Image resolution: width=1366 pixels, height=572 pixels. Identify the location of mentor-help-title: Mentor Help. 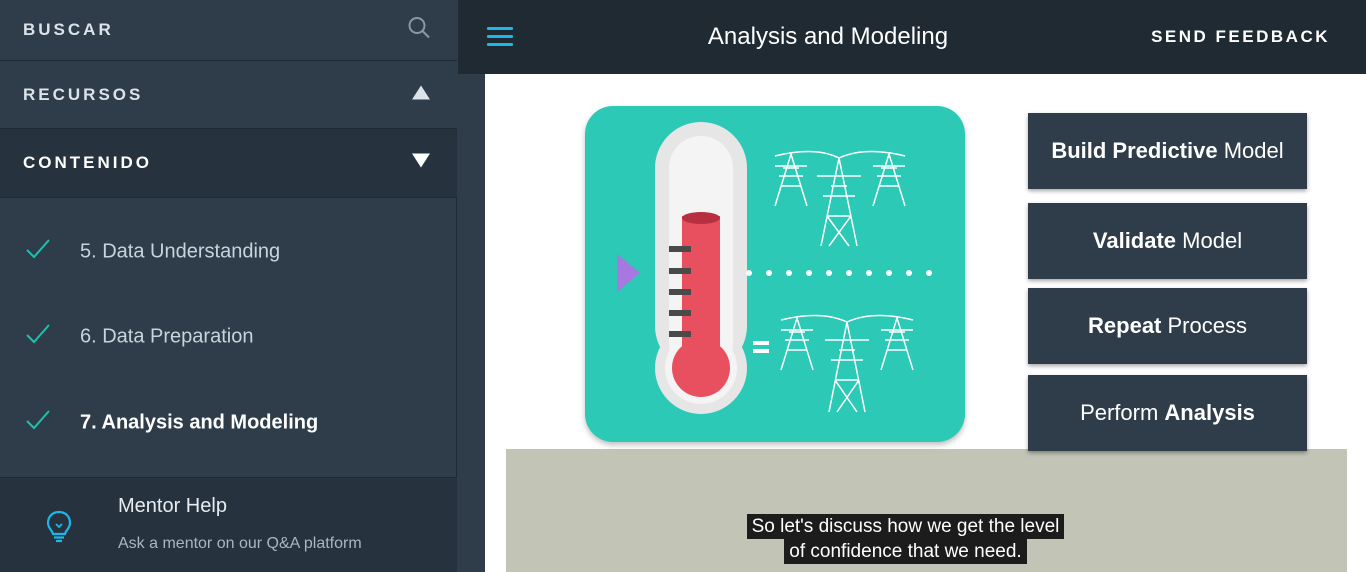
(172, 506).